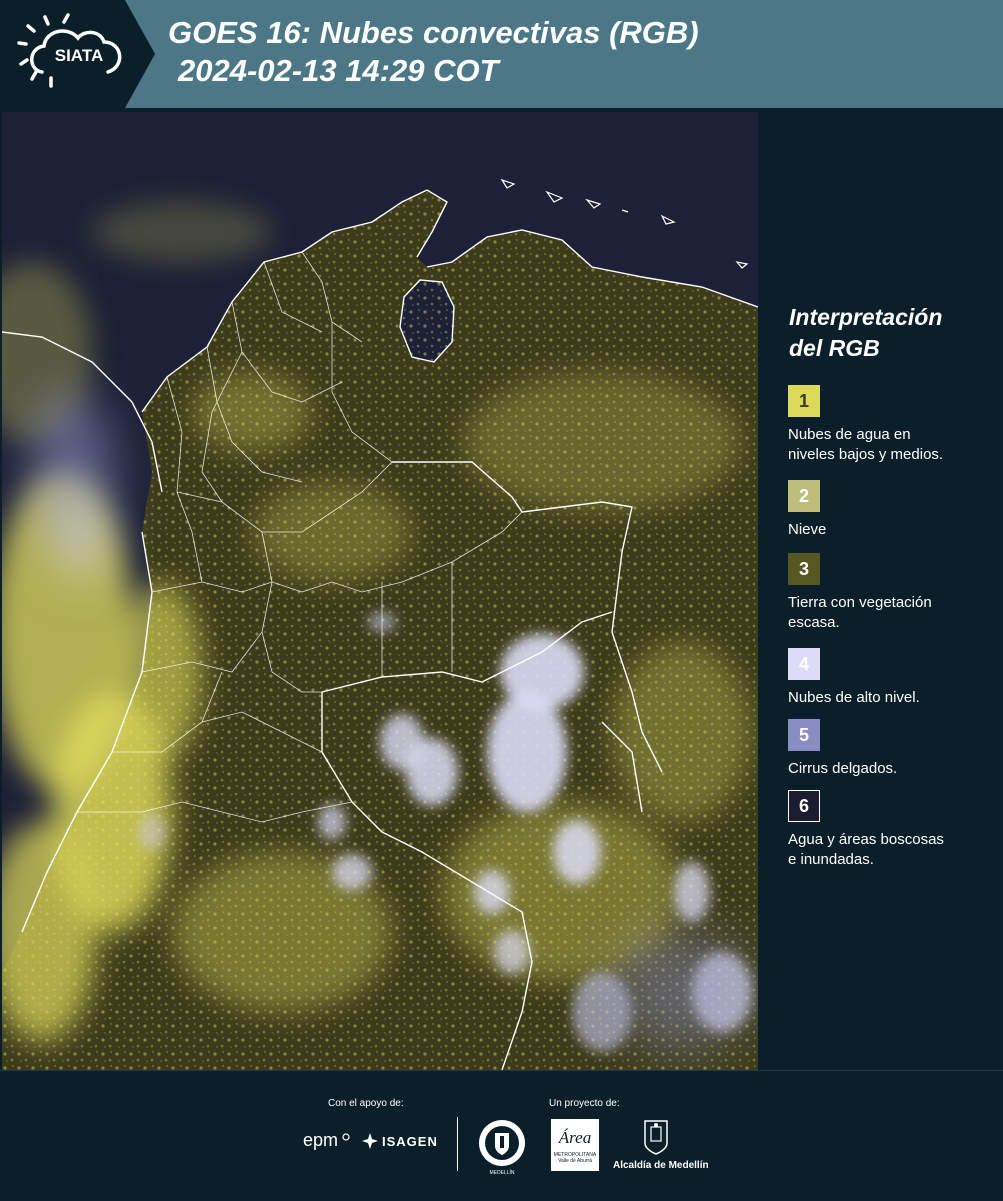 Image resolution: width=1003 pixels, height=1201 pixels. I want to click on area-metropolitana-logo: Área METROPOLITANA Valle de Aburrá, so click(575, 1145).